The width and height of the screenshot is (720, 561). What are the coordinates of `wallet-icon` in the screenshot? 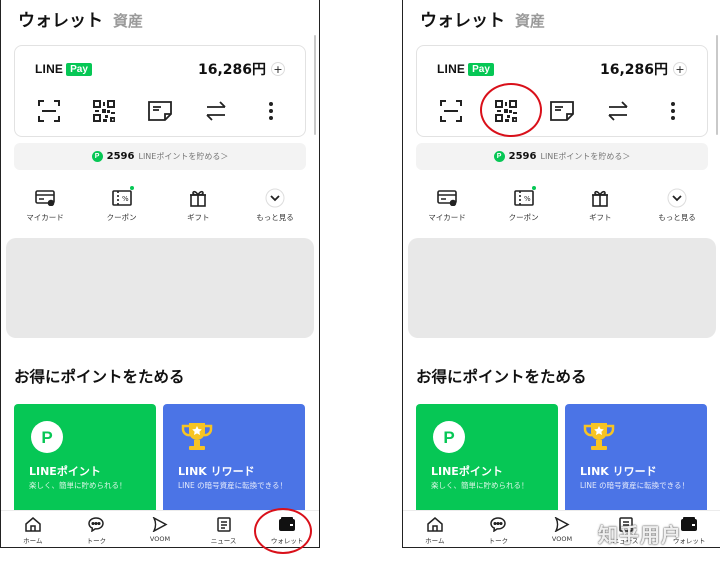 It's located at (689, 524).